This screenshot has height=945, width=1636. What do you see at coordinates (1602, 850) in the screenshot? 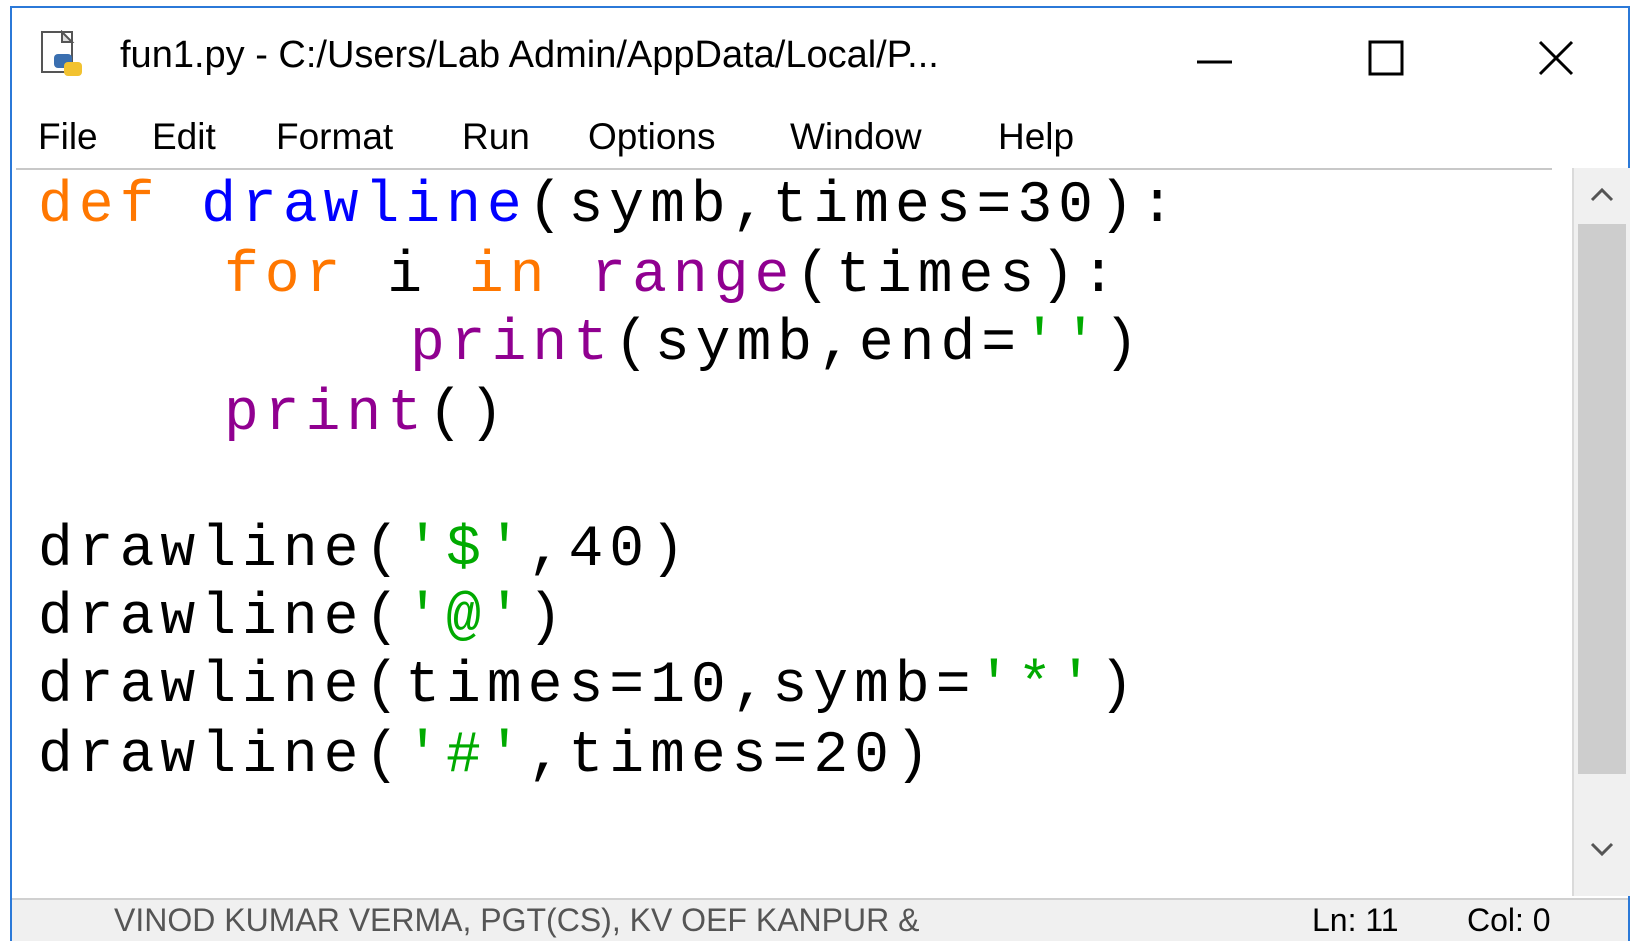
I see `scroll-down-icon` at bounding box center [1602, 850].